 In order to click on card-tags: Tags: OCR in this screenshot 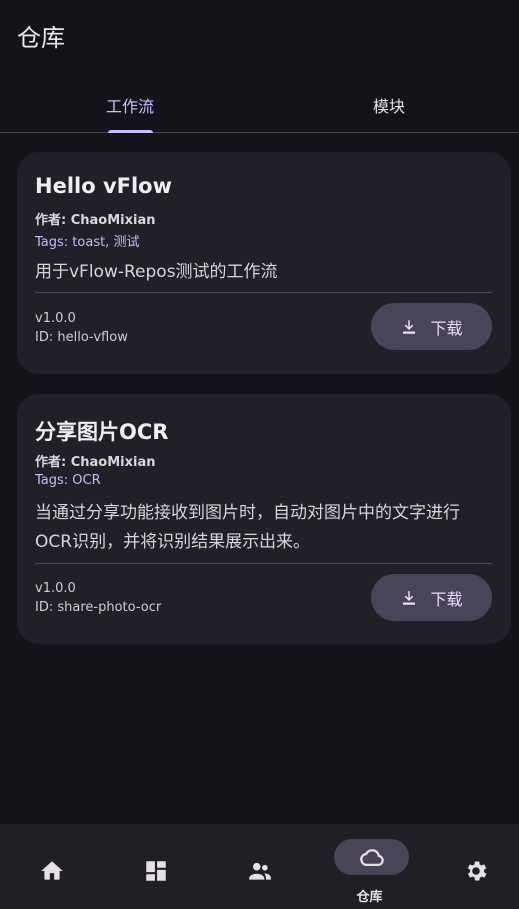, I will do `click(68, 480)`.